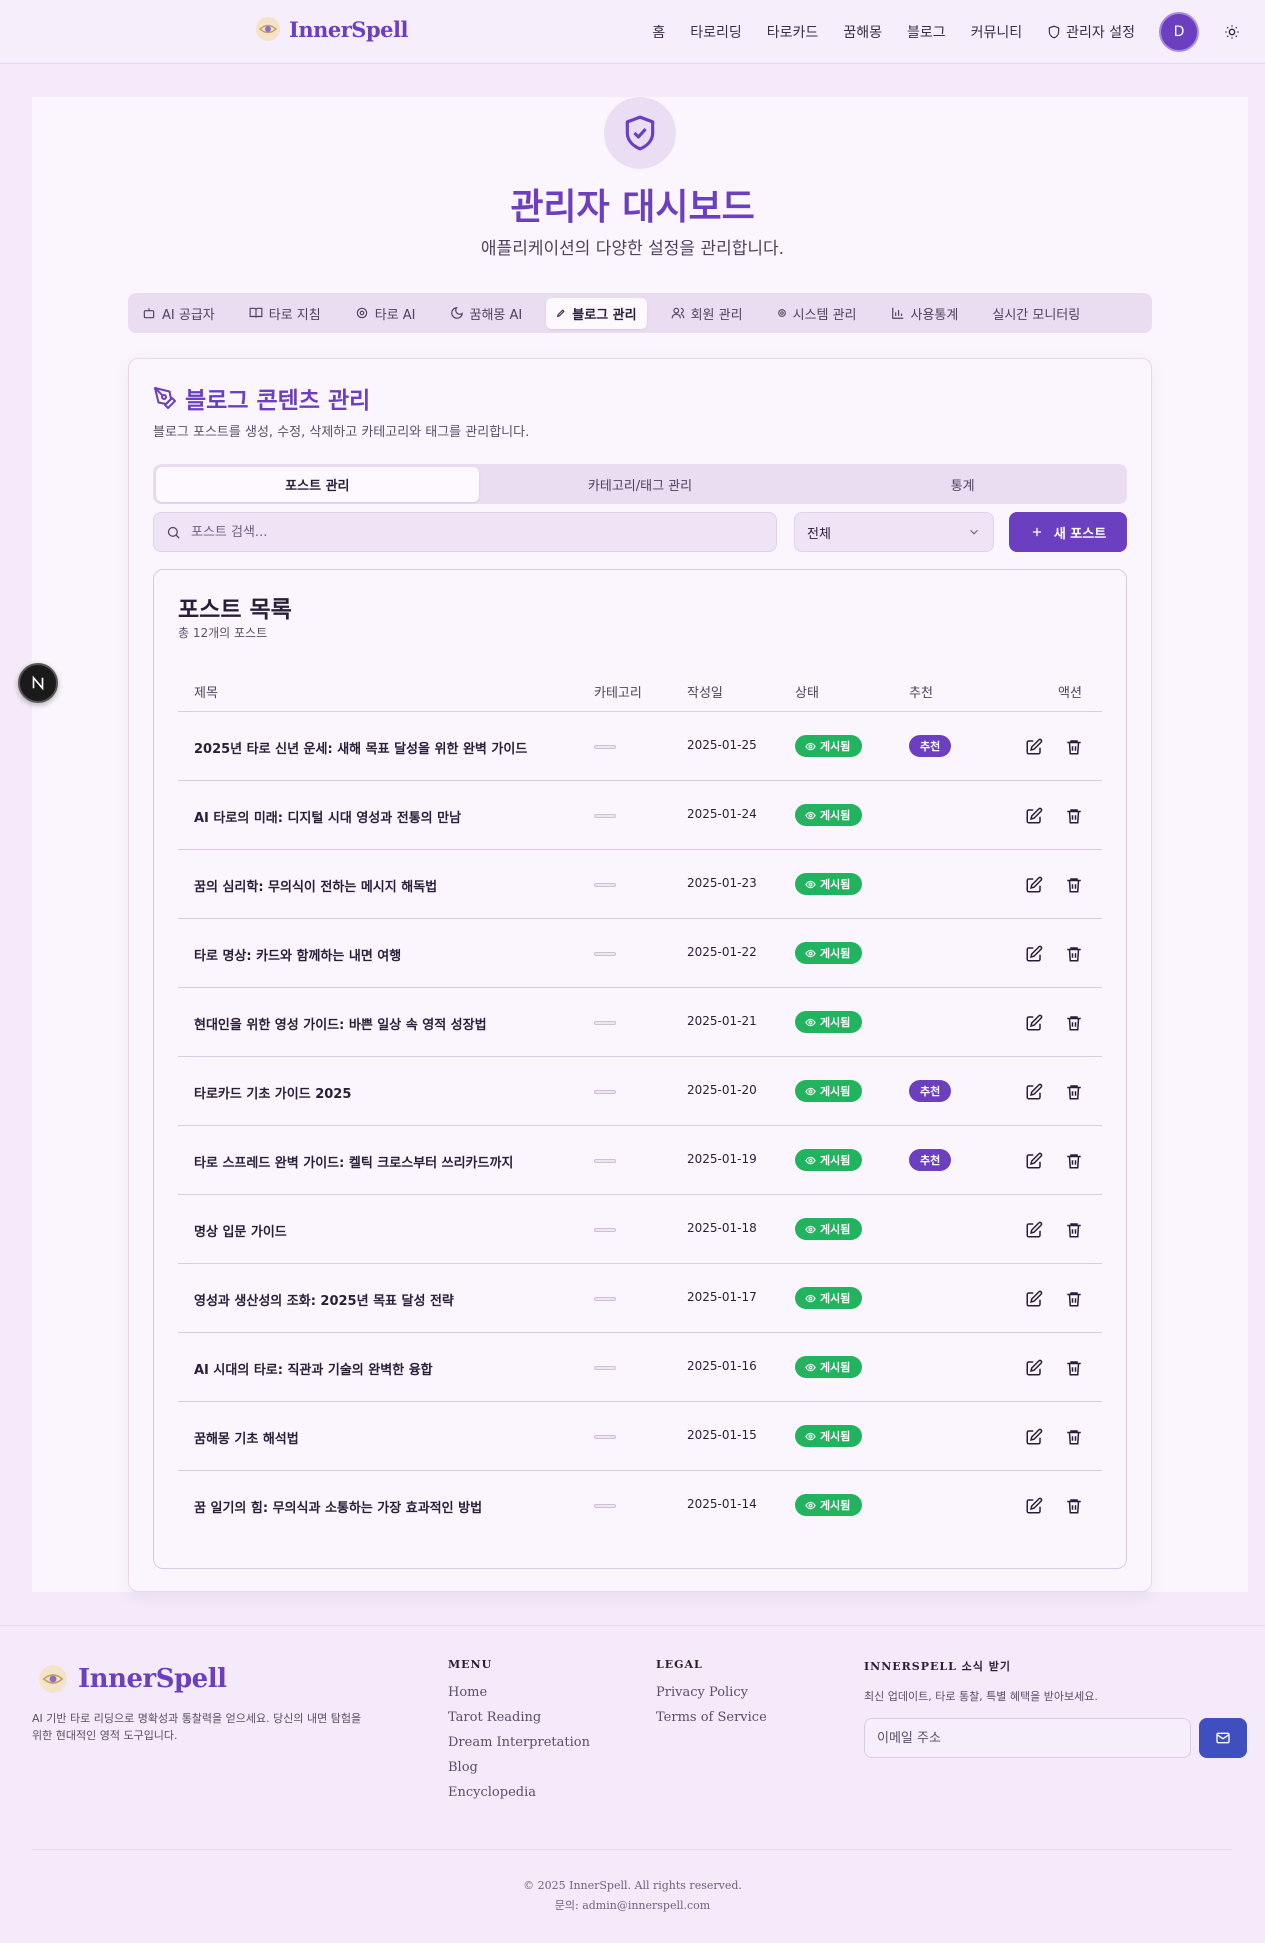 This screenshot has height=1943, width=1265. Describe the element at coordinates (894, 532) in the screenshot. I see `status-filter-select: 전체` at that location.